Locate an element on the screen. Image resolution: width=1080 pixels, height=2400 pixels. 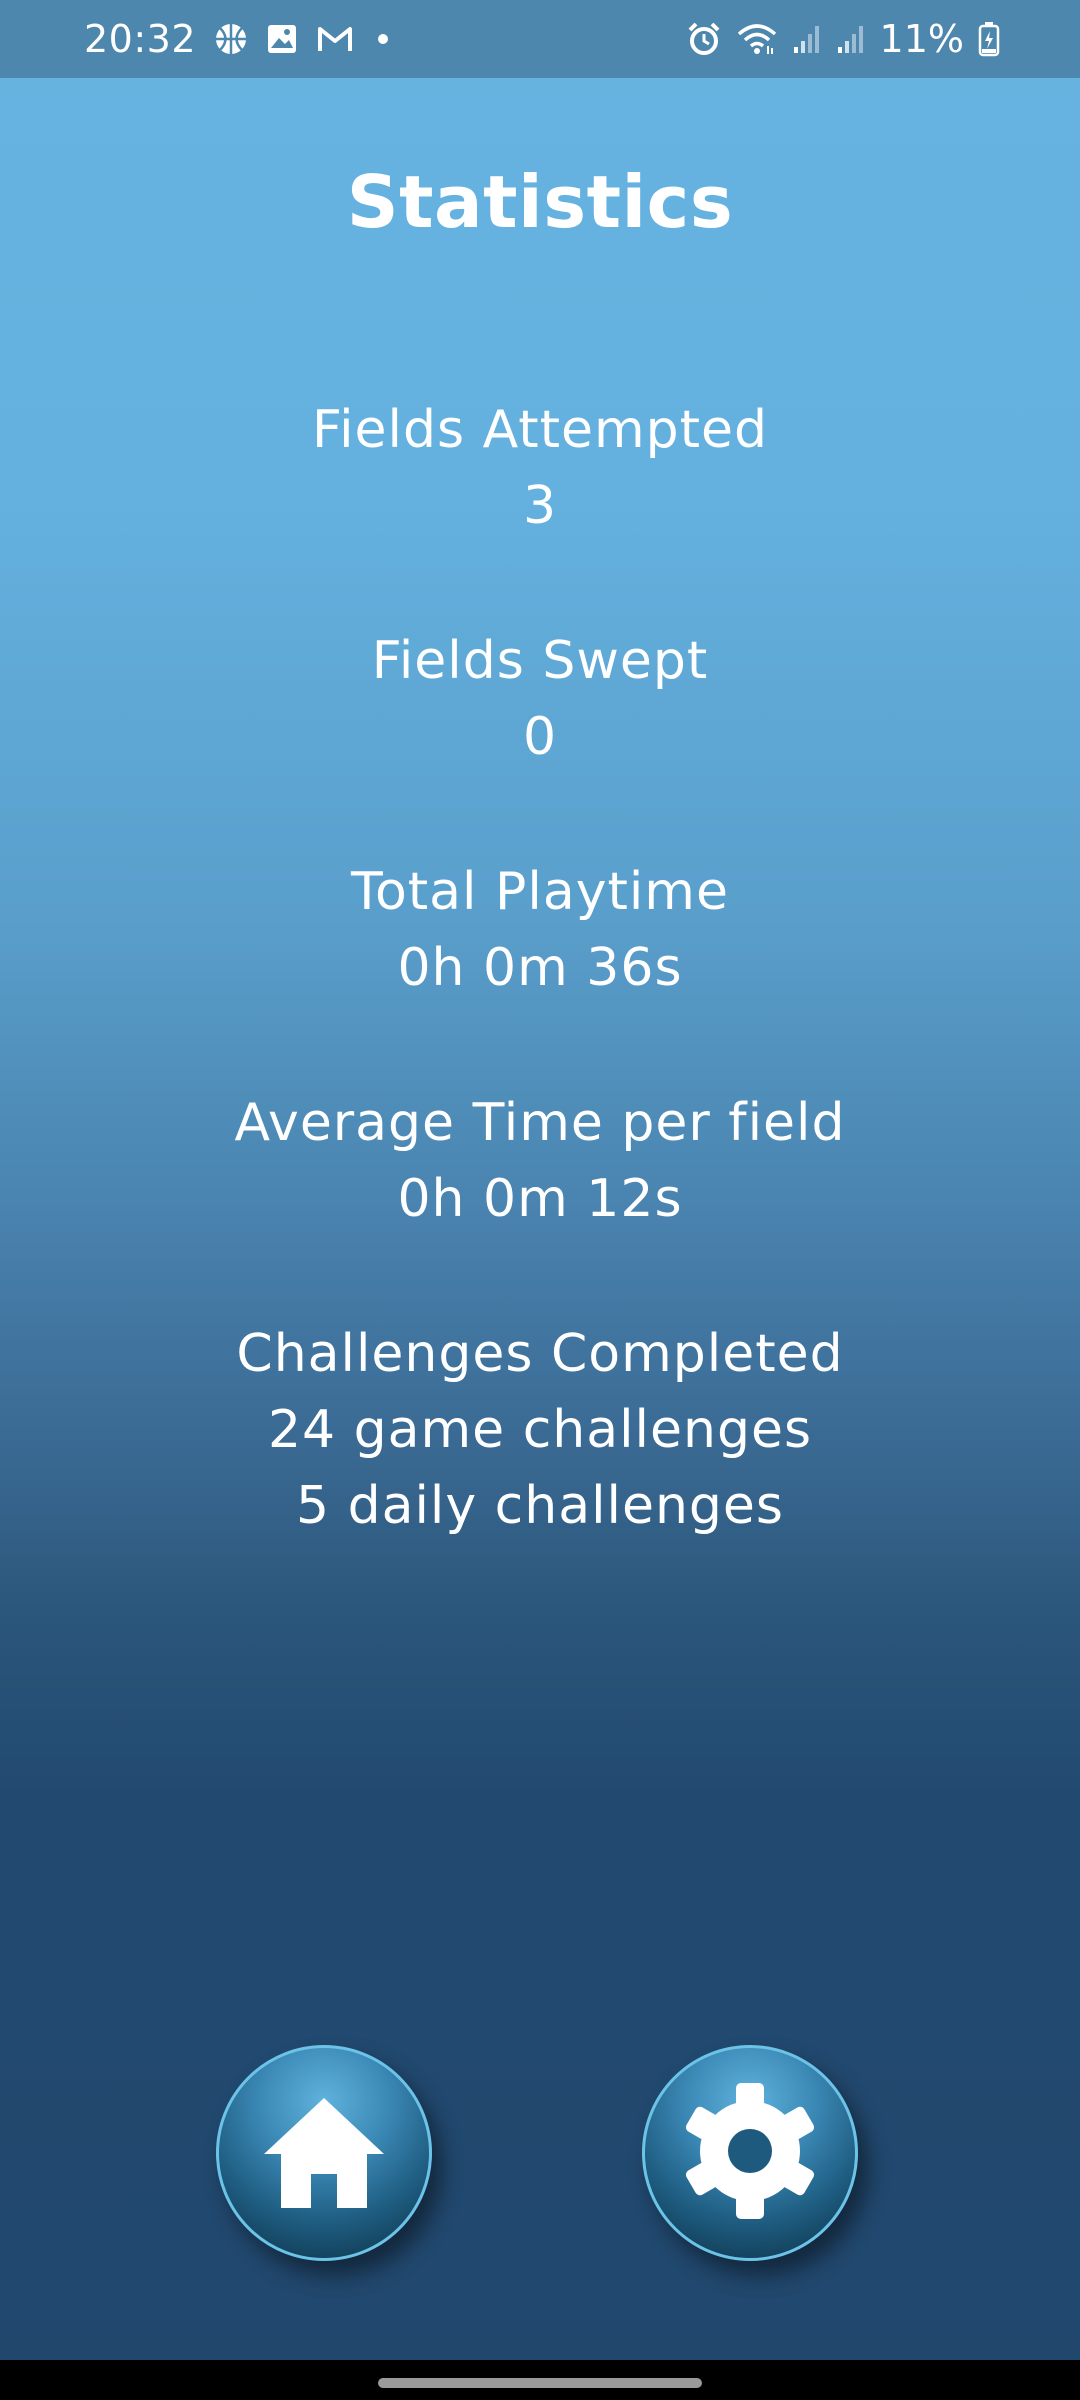
battery-percentage: 11% is located at coordinates (921, 39).